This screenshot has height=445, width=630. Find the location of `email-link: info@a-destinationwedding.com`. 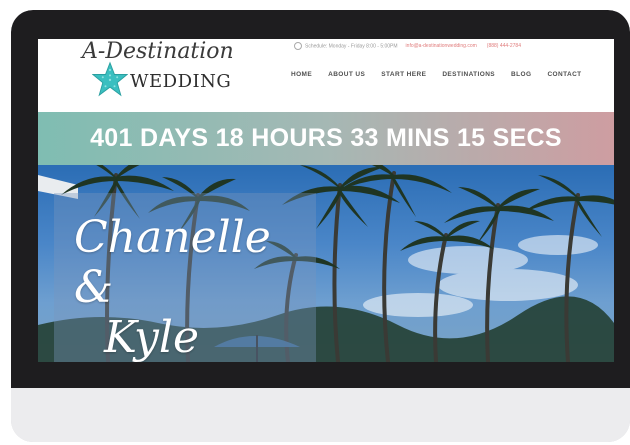

email-link: info@a-destinationwedding.com is located at coordinates (441, 46).